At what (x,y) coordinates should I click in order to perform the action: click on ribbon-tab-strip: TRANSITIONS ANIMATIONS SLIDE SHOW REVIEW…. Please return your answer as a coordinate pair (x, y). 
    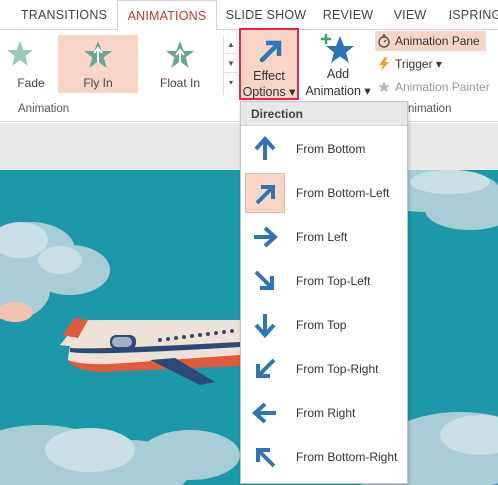
    Looking at the image, I should click on (249, 15).